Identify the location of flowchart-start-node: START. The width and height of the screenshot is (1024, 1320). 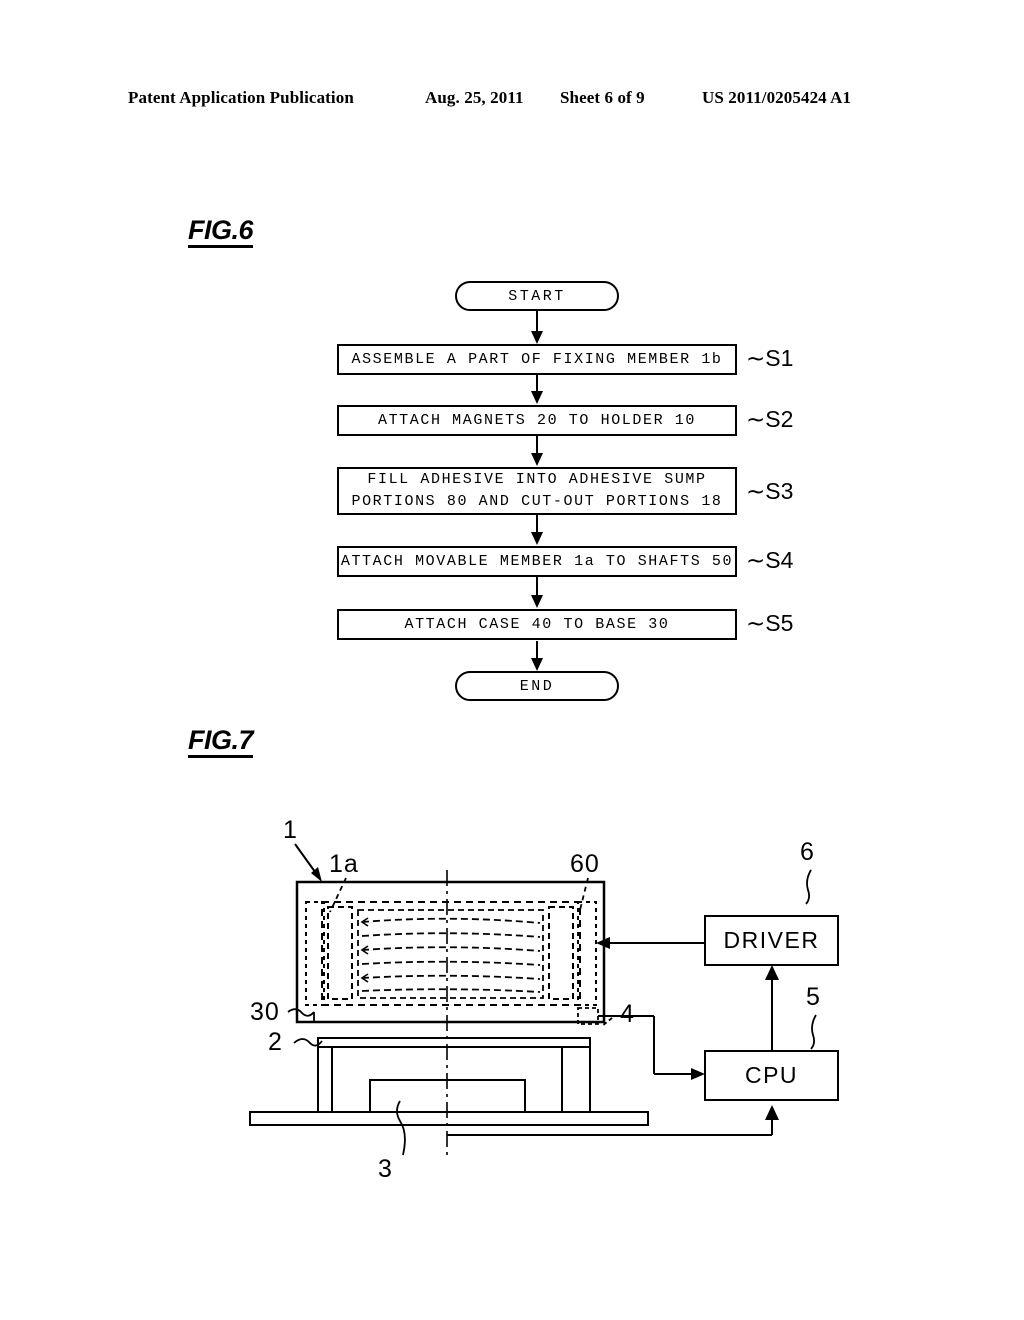
(537, 296).